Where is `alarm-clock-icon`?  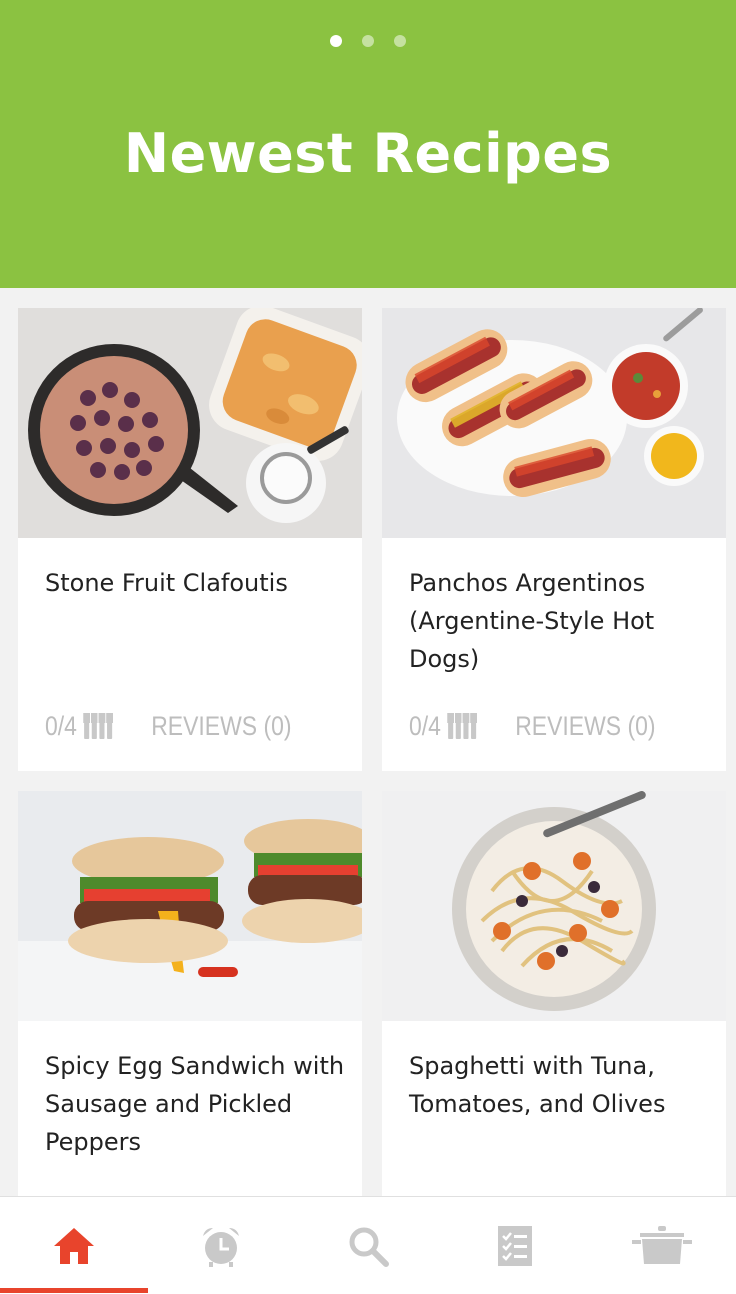 alarm-clock-icon is located at coordinates (220, 1247).